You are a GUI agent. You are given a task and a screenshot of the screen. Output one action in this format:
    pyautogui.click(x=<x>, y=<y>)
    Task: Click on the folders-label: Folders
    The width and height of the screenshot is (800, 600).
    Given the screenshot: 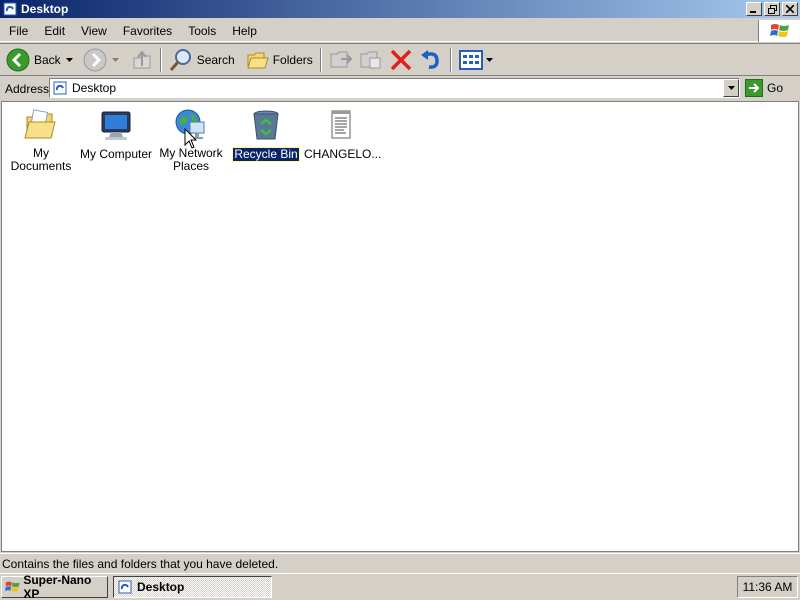 What is the action you would take?
    pyautogui.click(x=292, y=59)
    